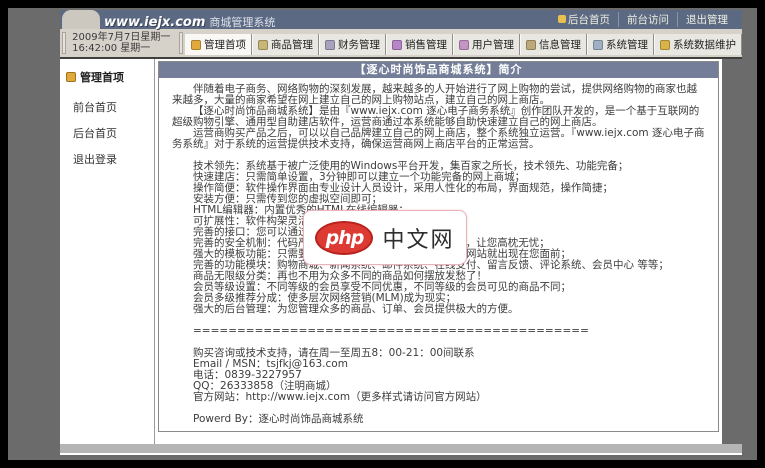 This screenshot has height=468, width=765. What do you see at coordinates (627, 45) in the screenshot?
I see `tab-system-label: 系统管理` at bounding box center [627, 45].